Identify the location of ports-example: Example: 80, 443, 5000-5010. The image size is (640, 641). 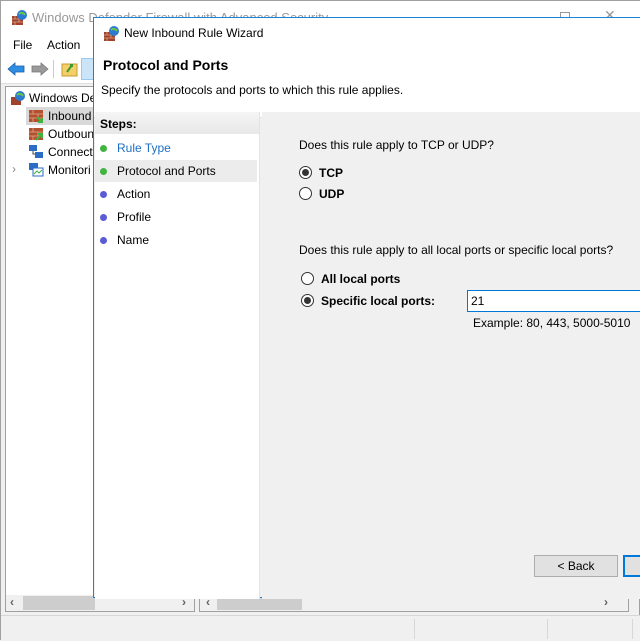
(552, 323).